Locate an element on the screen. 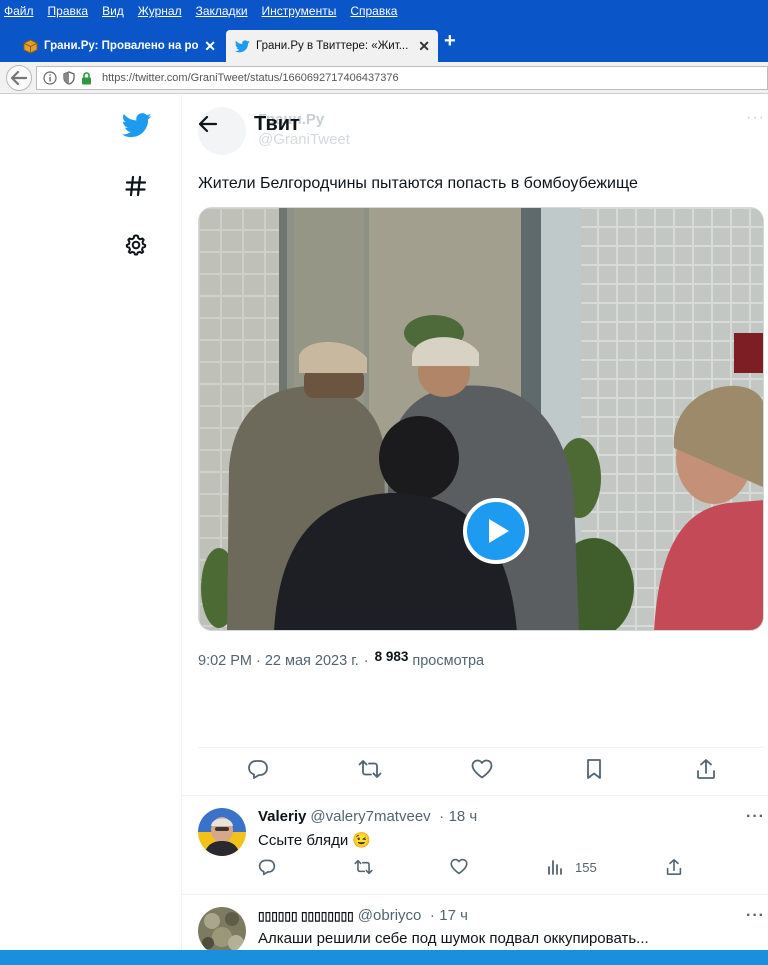 The width and height of the screenshot is (768, 965). menu-help: Справка is located at coordinates (373, 11).